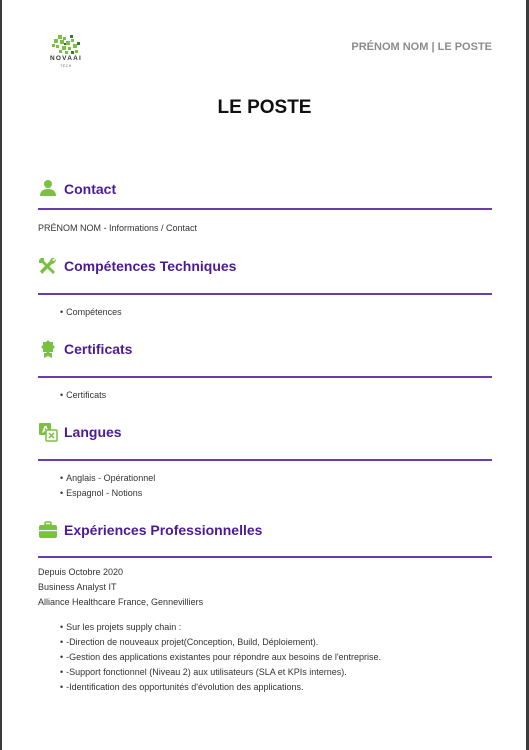 This screenshot has height=750, width=529. What do you see at coordinates (265, 189) in the screenshot?
I see `section-contact-header: Contact` at bounding box center [265, 189].